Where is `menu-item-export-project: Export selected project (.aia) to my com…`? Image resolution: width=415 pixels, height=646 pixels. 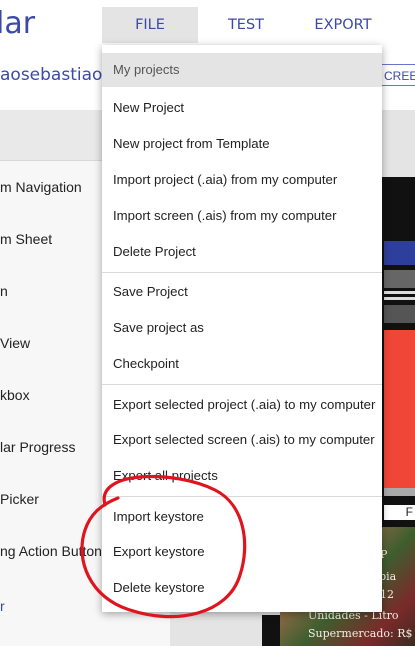 menu-item-export-project: Export selected project (.aia) to my com… is located at coordinates (242, 405).